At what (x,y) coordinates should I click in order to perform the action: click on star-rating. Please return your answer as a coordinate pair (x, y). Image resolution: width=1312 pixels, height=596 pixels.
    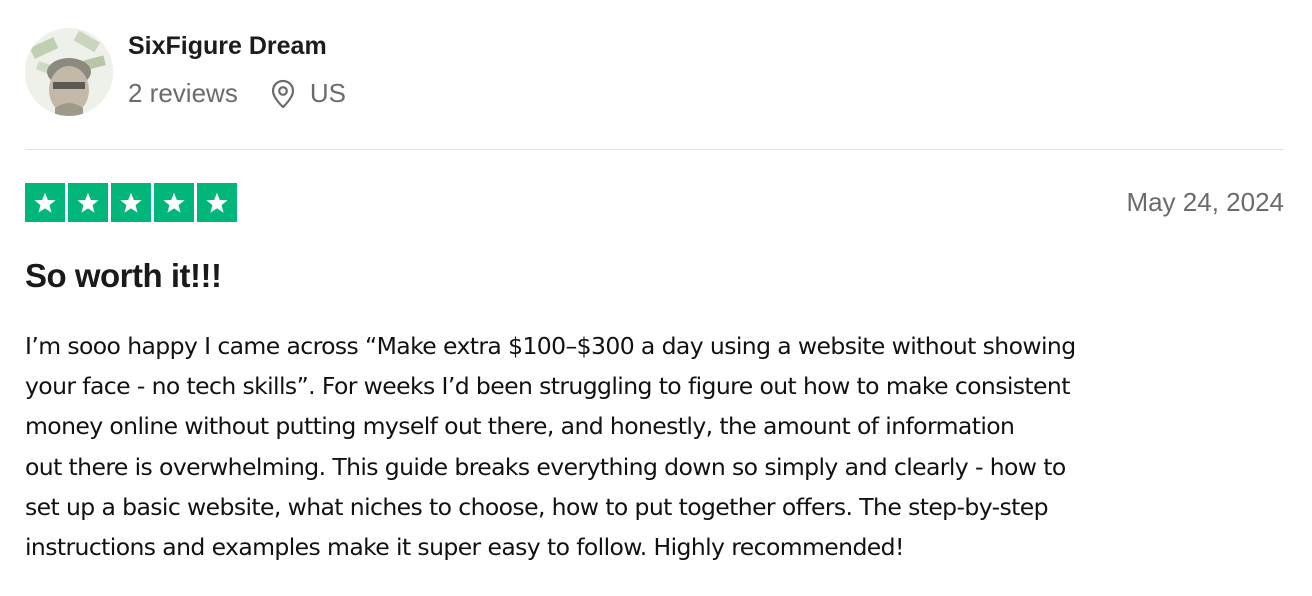
    Looking at the image, I should click on (131, 202).